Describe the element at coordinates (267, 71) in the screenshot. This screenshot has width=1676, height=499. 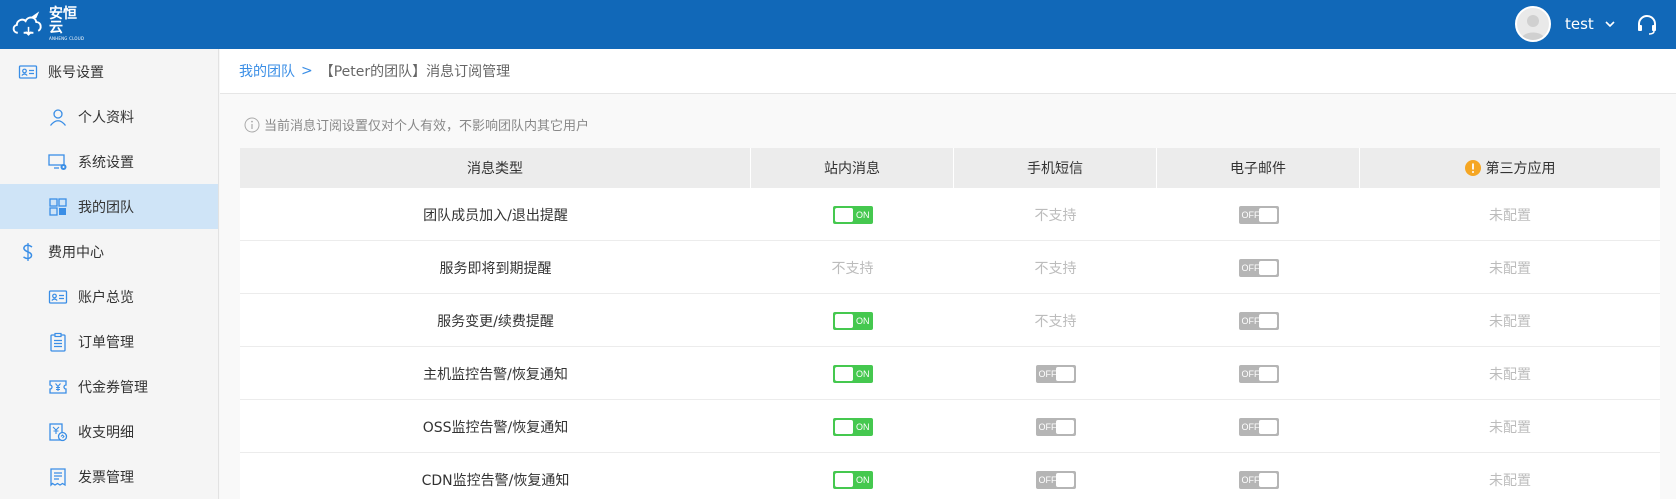
I see `breadcrumb-link-my-team: 我的团队` at that location.